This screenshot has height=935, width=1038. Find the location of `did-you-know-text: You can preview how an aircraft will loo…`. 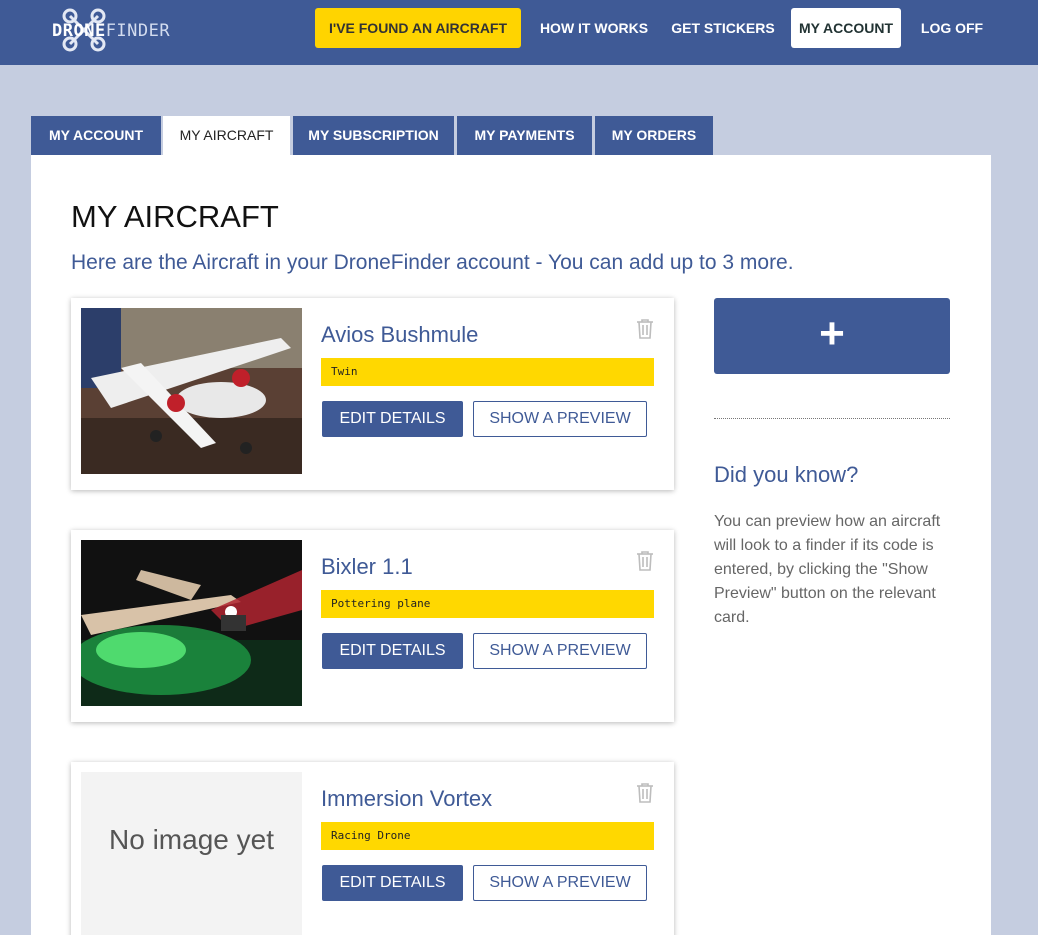

did-you-know-text: You can preview how an aircraft will loo… is located at coordinates (827, 569).